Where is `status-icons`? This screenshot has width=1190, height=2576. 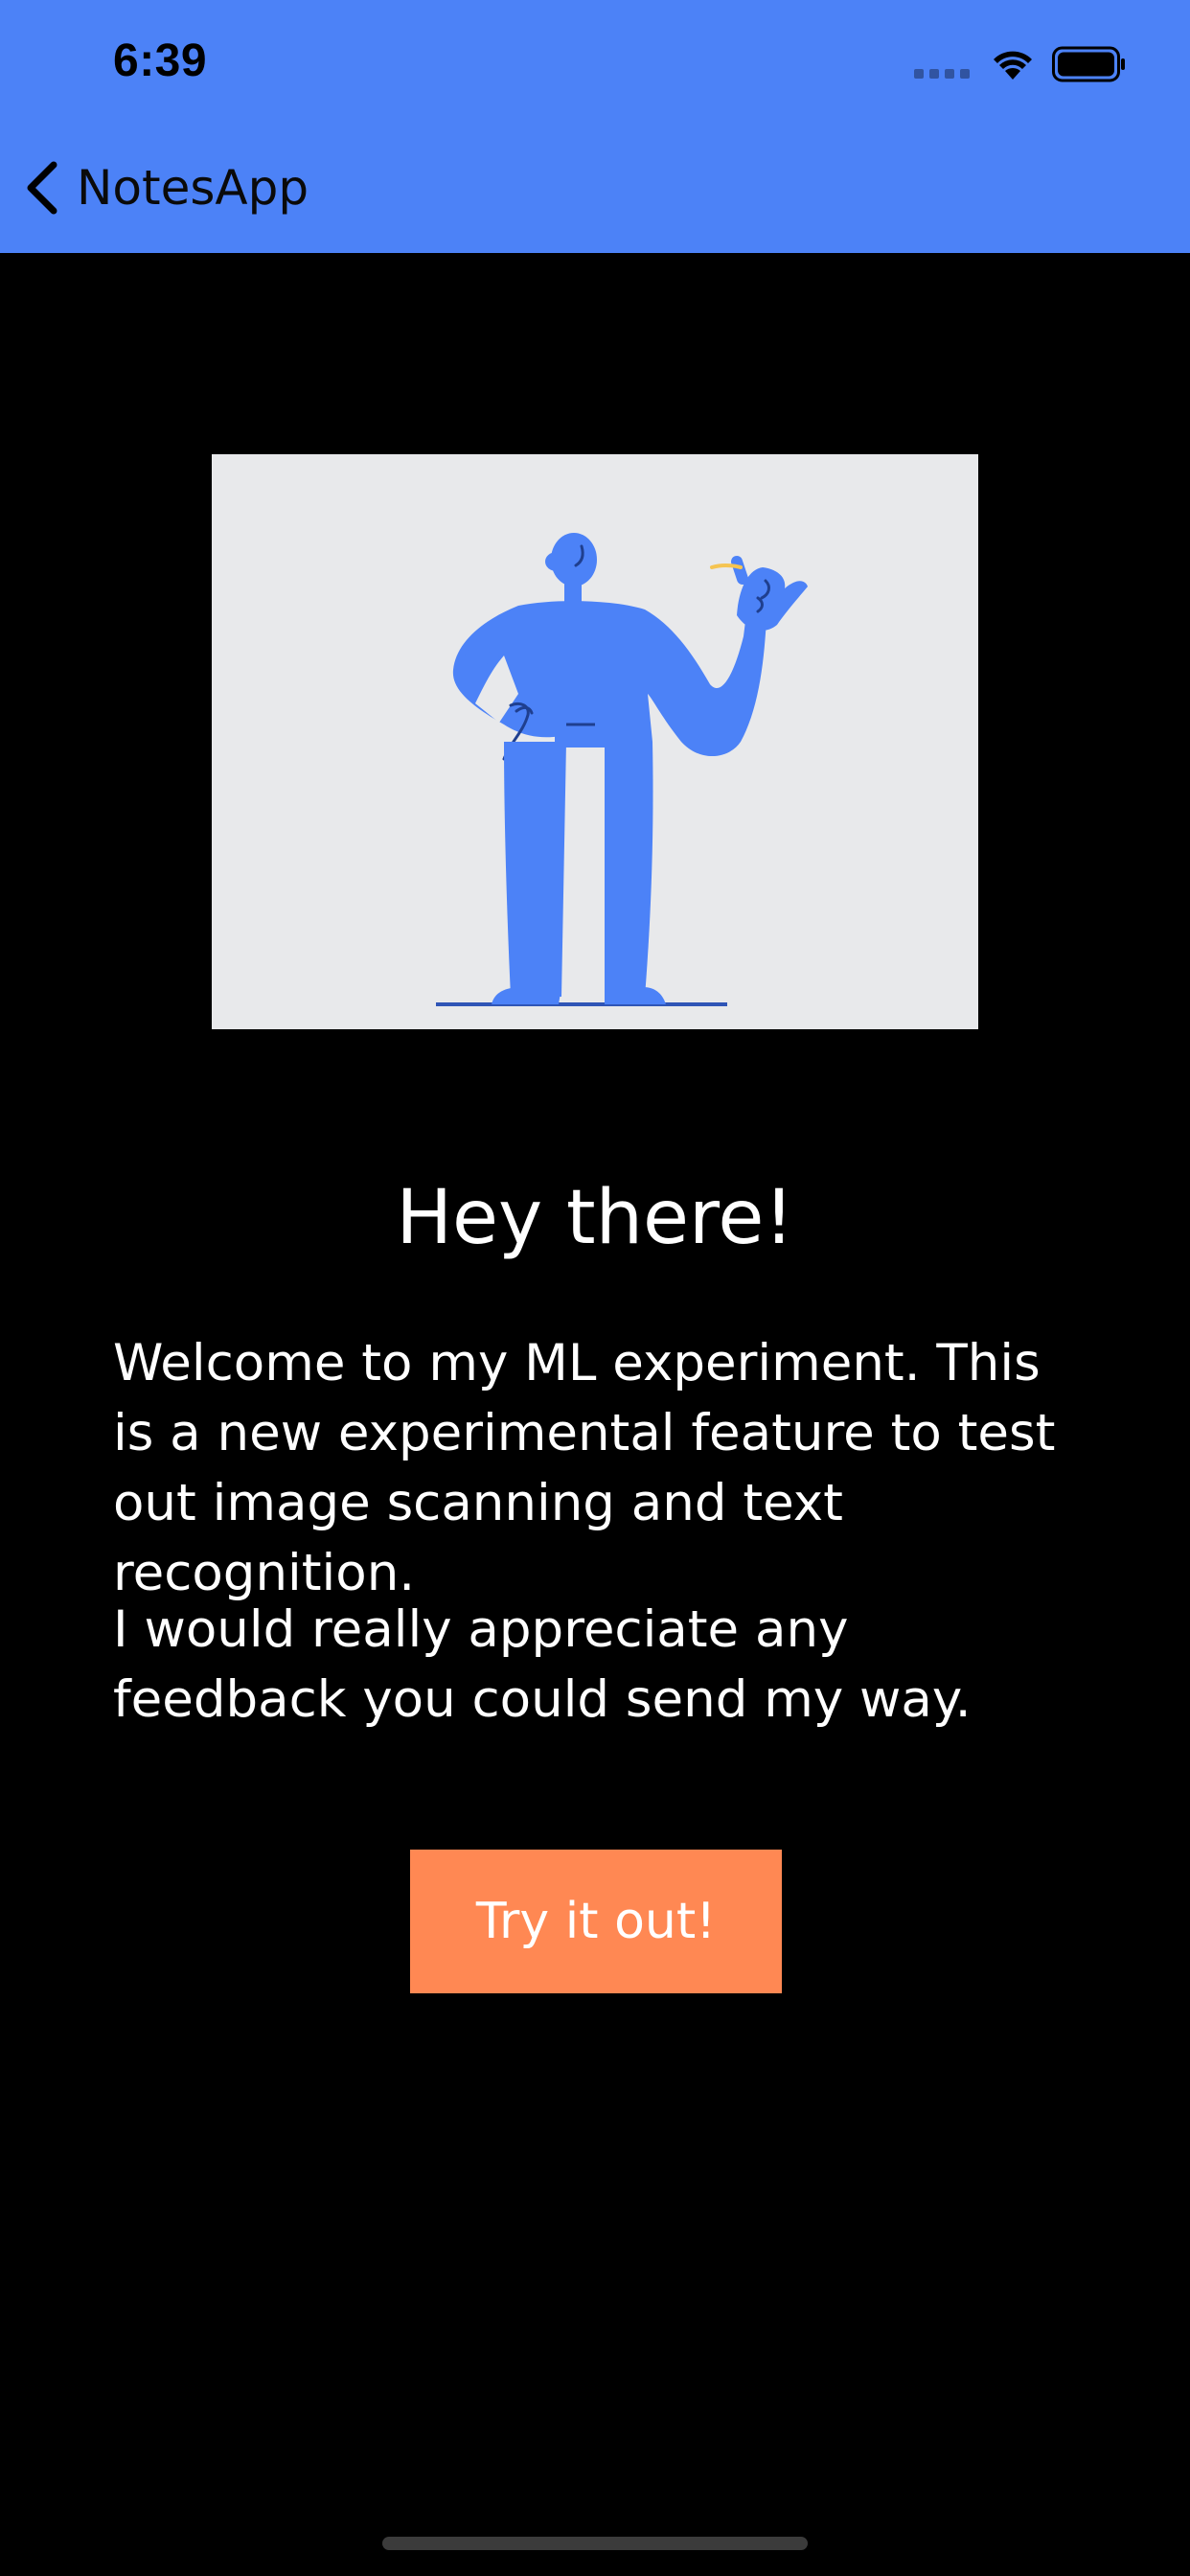 status-icons is located at coordinates (1020, 64).